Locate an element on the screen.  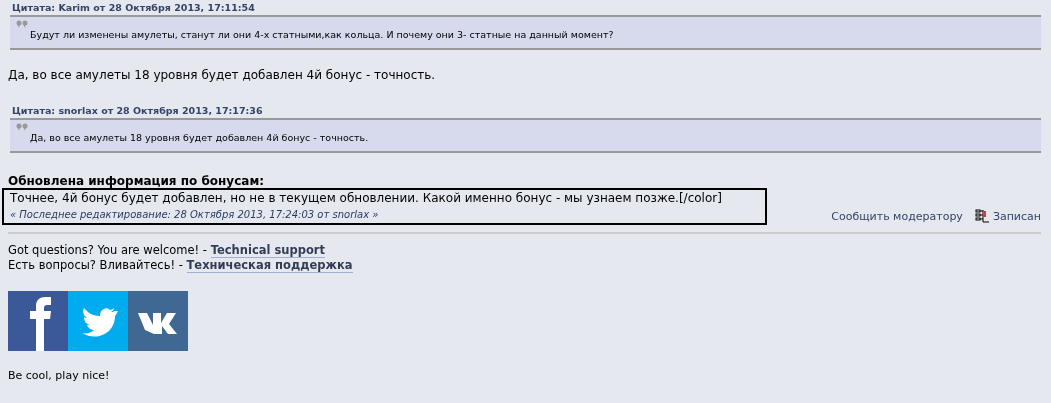
update-heading: Обновлена информация по бонусам: is located at coordinates (136, 181).